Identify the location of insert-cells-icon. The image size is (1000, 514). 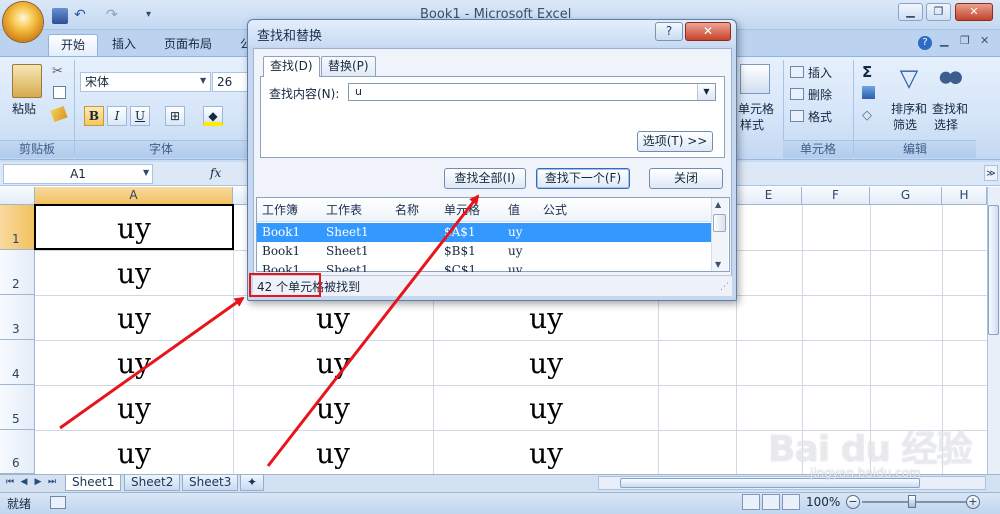
(797, 72).